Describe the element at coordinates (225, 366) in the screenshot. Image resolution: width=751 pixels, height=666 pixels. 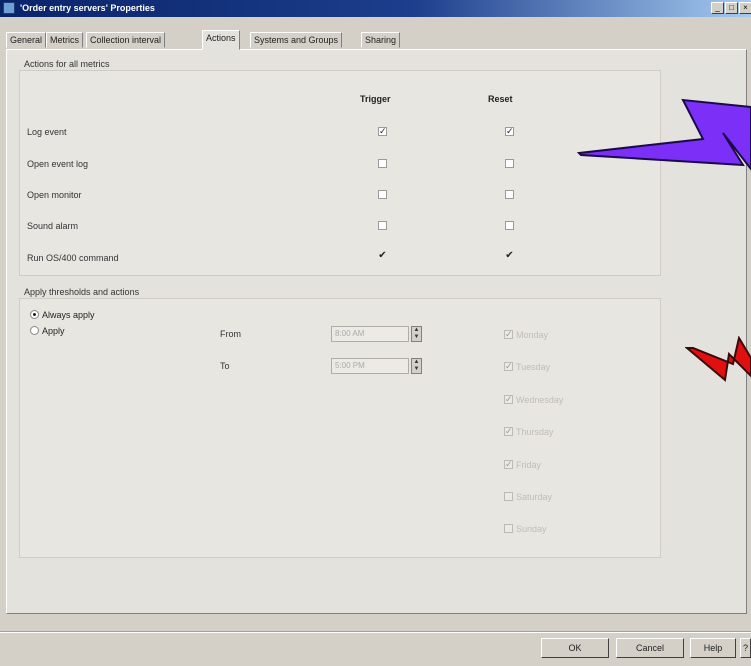
I see `to-label: To` at that location.